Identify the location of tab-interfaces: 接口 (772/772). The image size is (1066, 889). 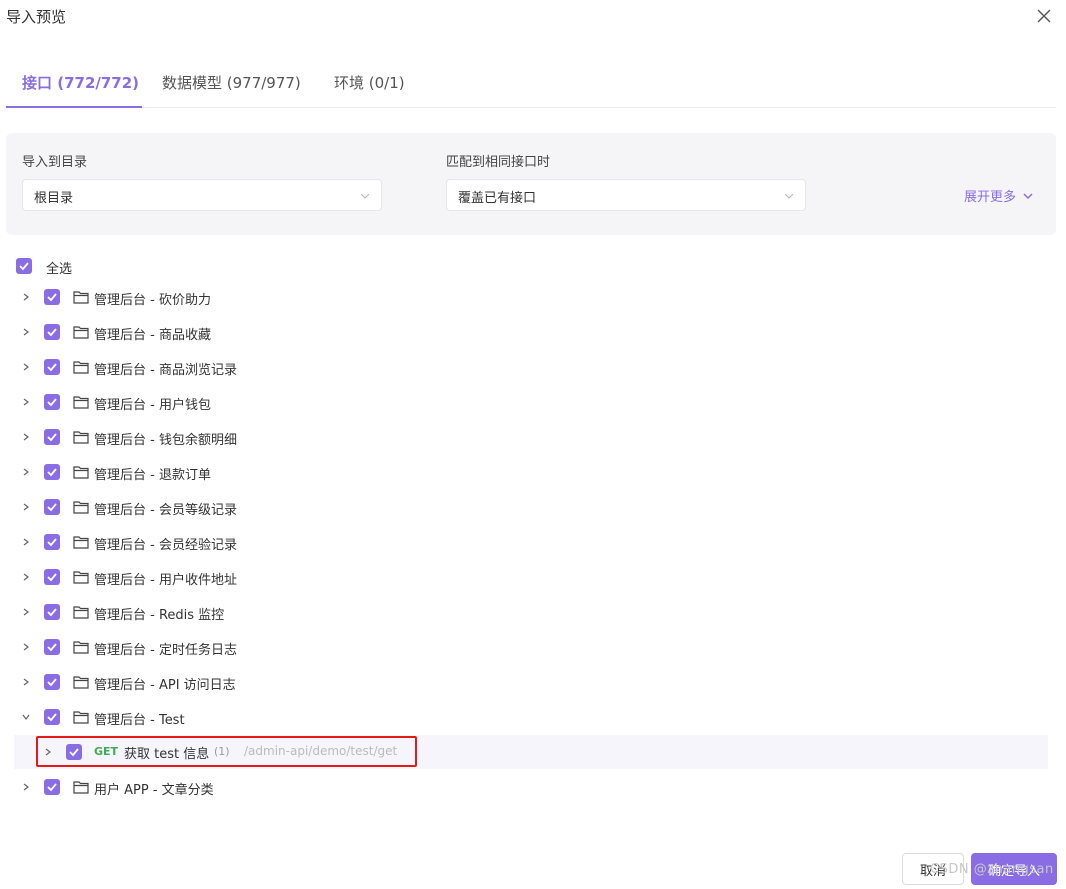
(80, 82).